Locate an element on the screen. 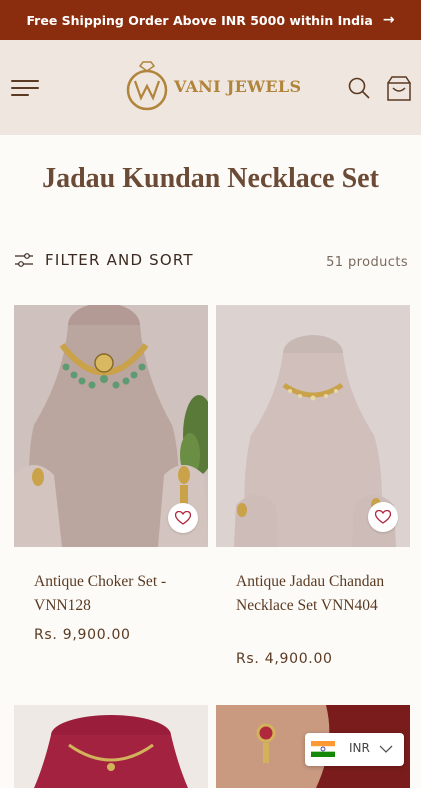 The image size is (421, 788). india-flag-icon is located at coordinates (323, 749).